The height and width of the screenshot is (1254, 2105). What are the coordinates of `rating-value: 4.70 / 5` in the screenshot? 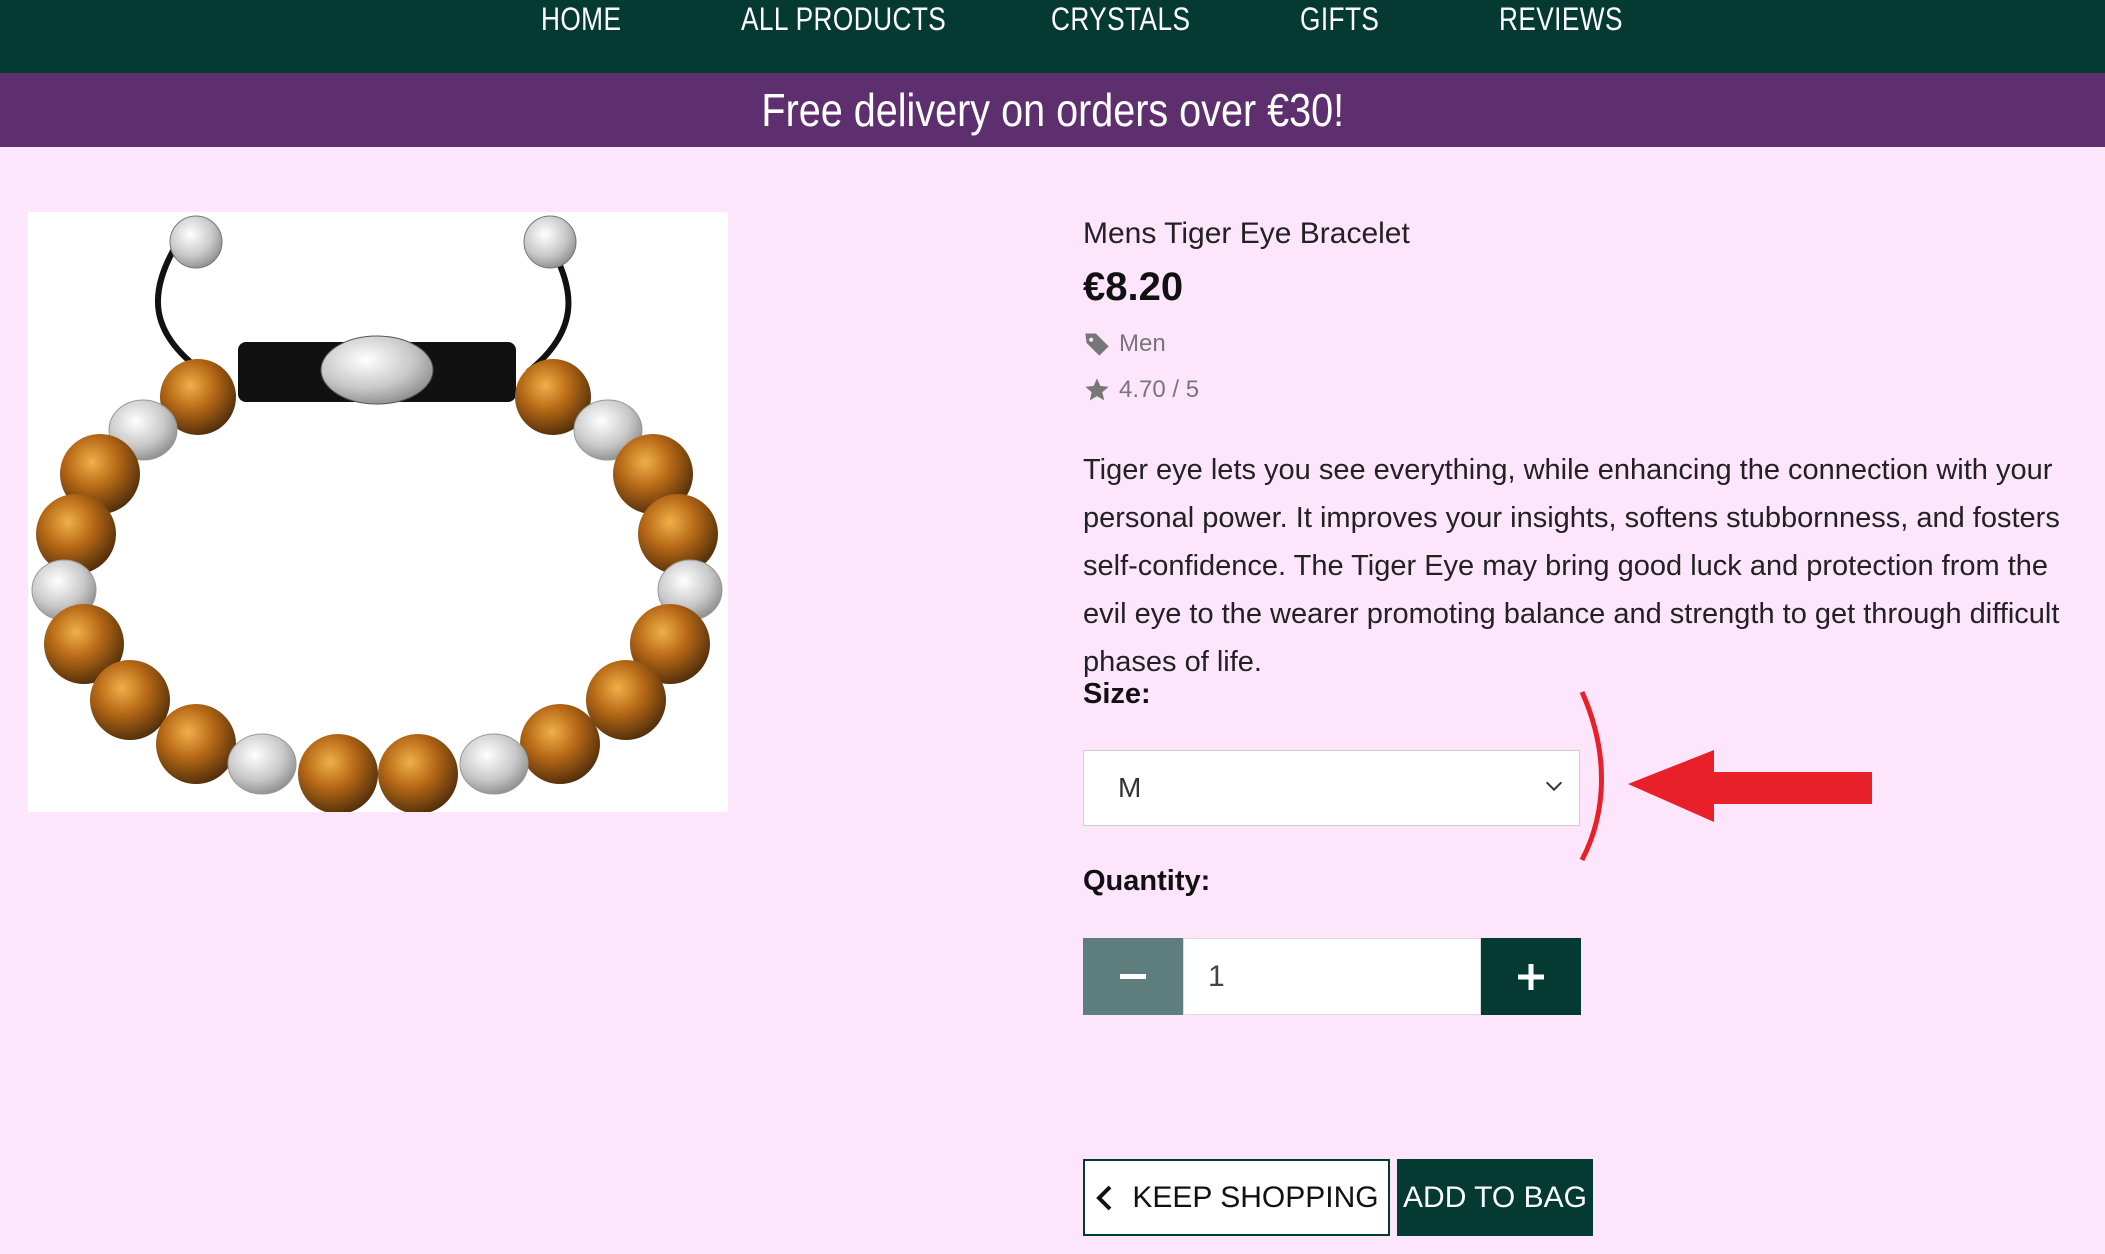 It's located at (1159, 389).